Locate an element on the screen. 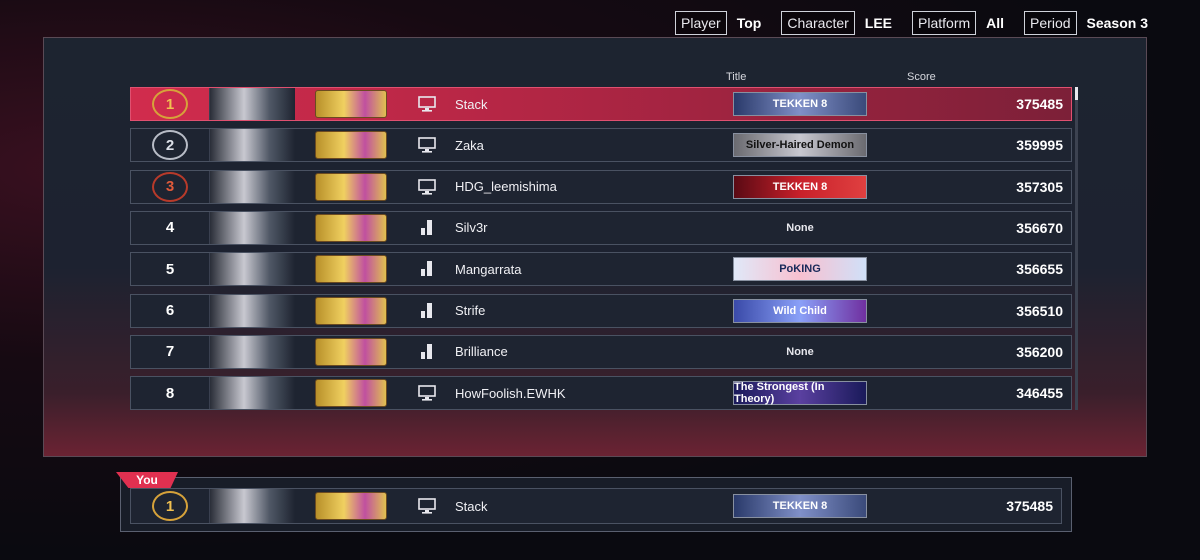 The height and width of the screenshot is (560, 1200). title-cell: PoKING is located at coordinates (800, 269).